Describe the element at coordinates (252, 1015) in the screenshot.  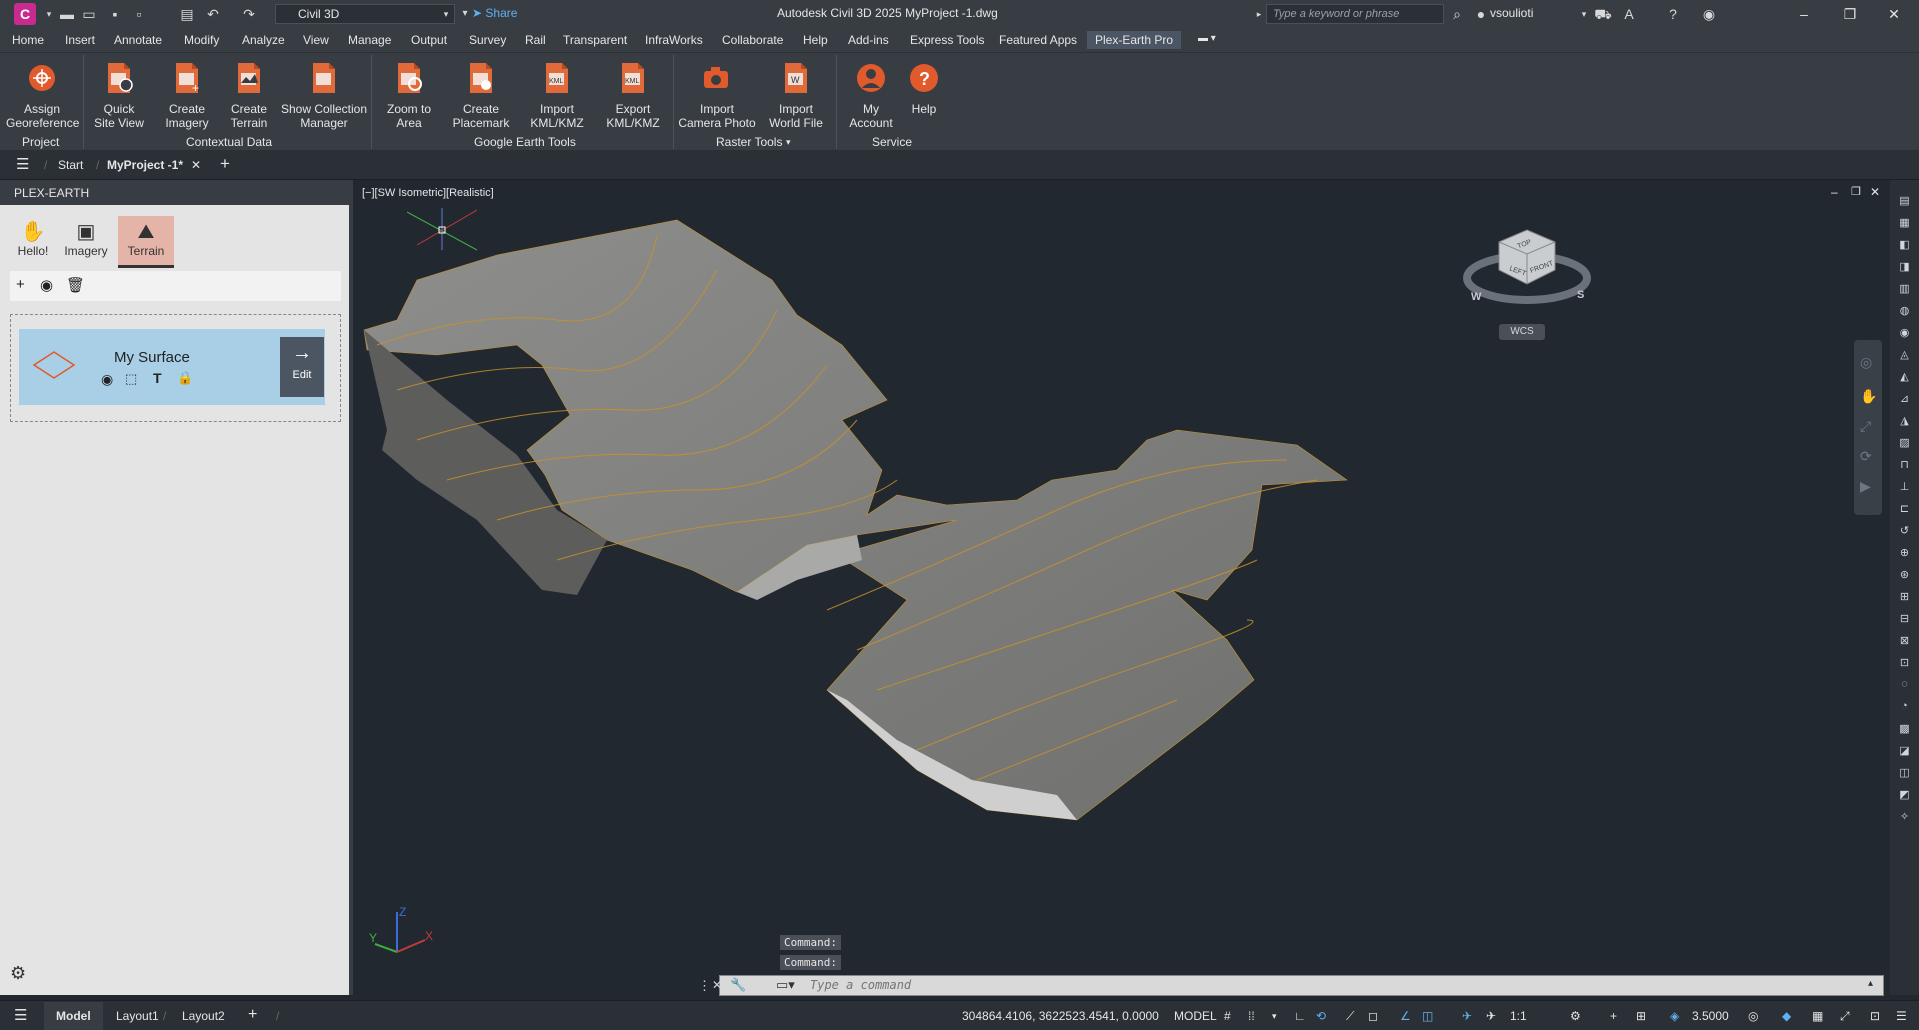
I see `new-layout-icon: +` at that location.